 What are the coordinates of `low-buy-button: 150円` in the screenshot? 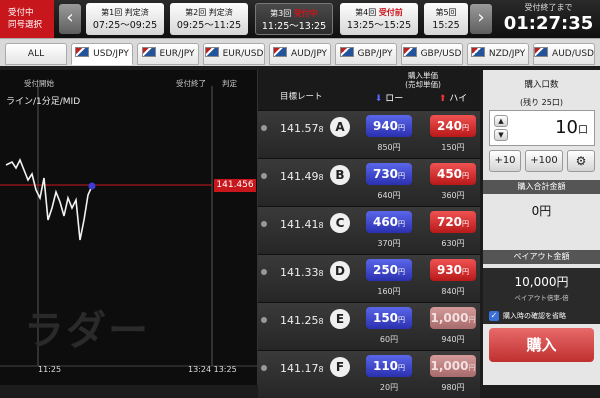 It's located at (389, 318).